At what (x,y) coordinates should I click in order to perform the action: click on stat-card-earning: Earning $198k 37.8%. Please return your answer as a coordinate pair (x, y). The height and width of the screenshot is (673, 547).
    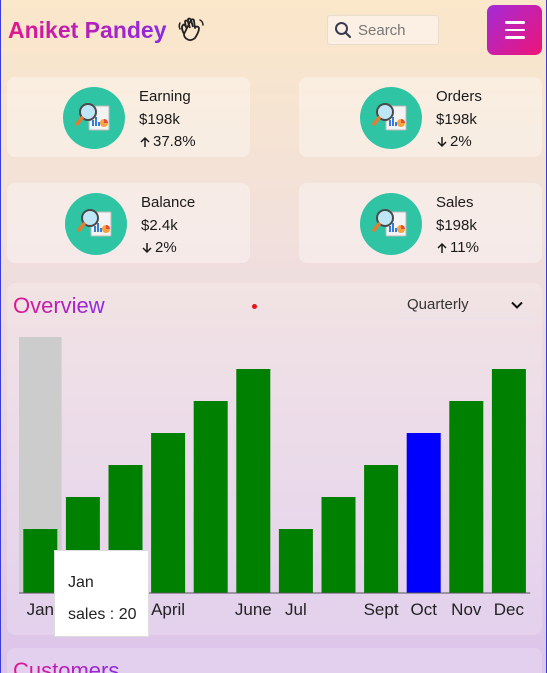
    Looking at the image, I should click on (128, 117).